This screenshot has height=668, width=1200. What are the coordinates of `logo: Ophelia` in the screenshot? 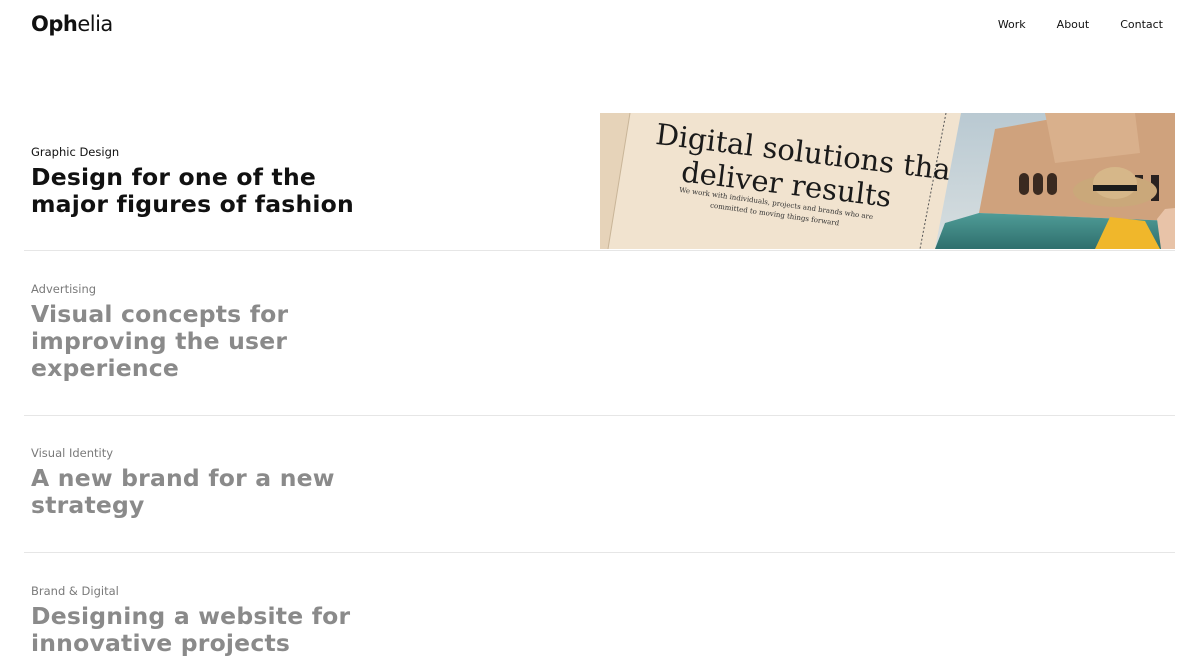 It's located at (72, 24).